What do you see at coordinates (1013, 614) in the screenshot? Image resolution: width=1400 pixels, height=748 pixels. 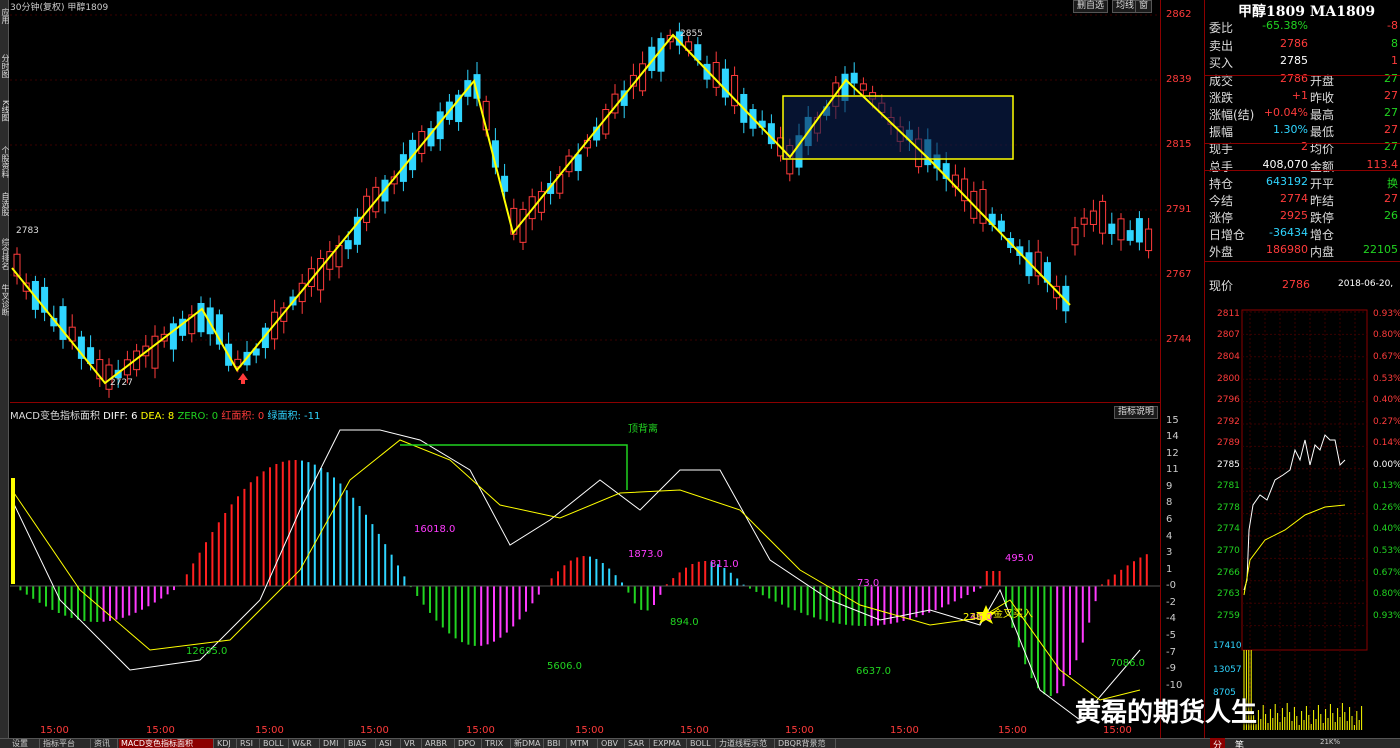 I see `macd-annotation: 金叉买入` at bounding box center [1013, 614].